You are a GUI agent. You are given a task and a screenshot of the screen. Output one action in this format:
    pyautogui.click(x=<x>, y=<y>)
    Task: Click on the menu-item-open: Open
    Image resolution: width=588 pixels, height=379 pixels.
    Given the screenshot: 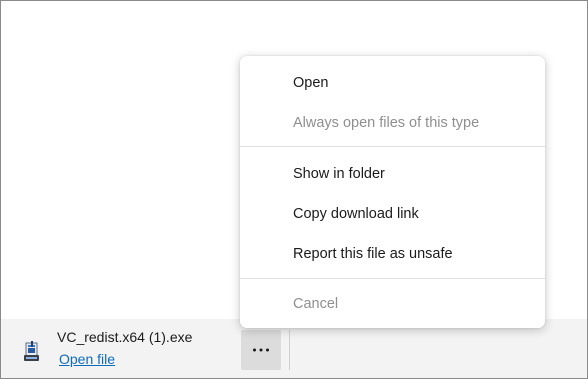 What is the action you would take?
    pyautogui.click(x=392, y=83)
    